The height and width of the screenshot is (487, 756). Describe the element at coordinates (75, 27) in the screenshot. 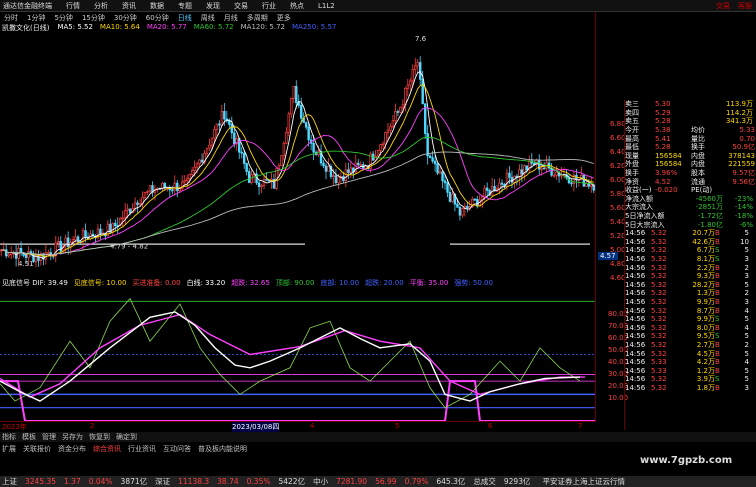

I see `ma-legend-item: MA5: 5.52` at that location.